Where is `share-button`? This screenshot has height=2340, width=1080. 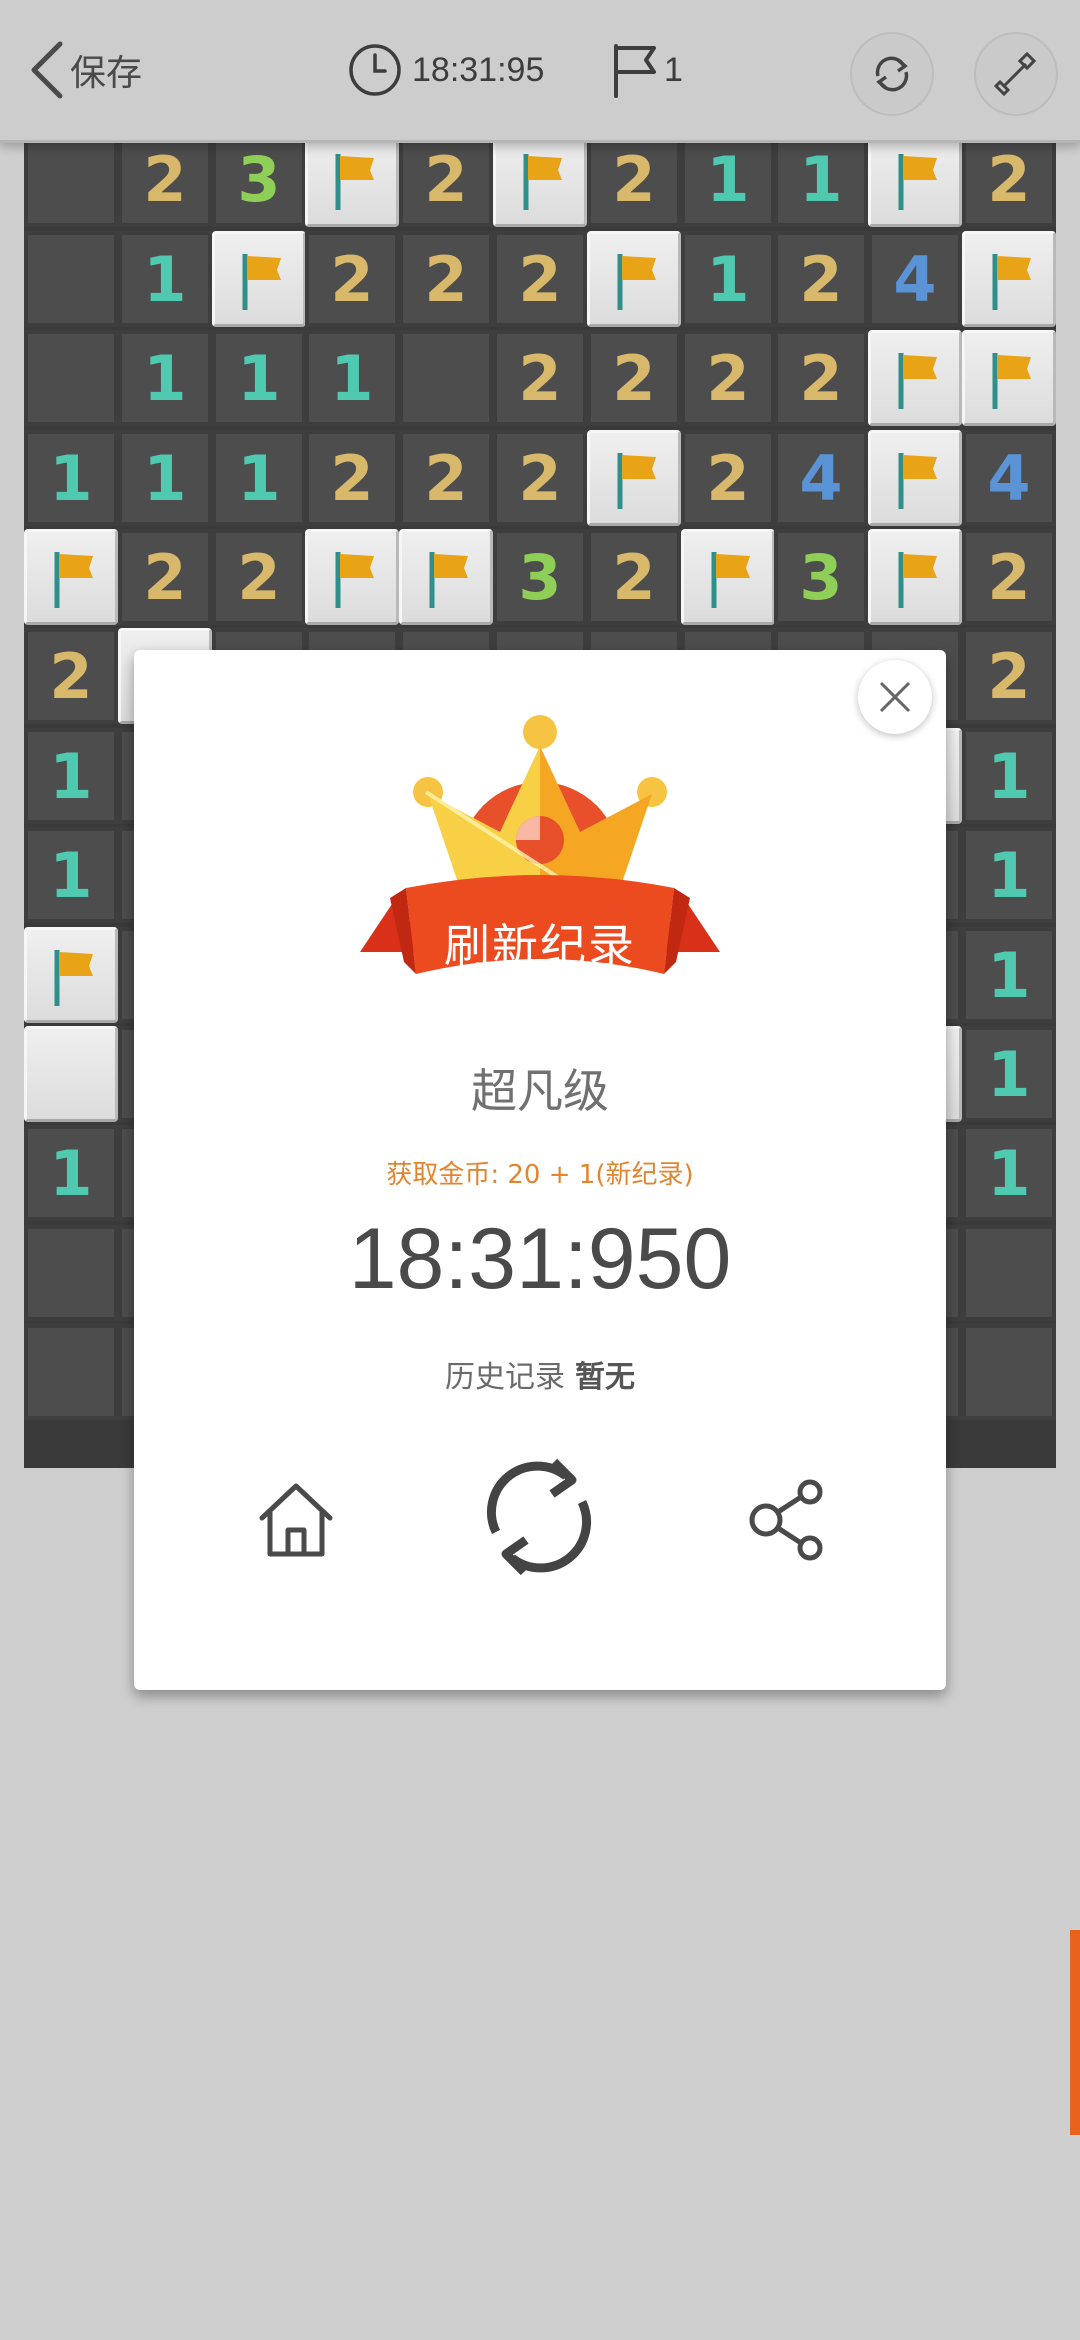 share-button is located at coordinates (790, 1520).